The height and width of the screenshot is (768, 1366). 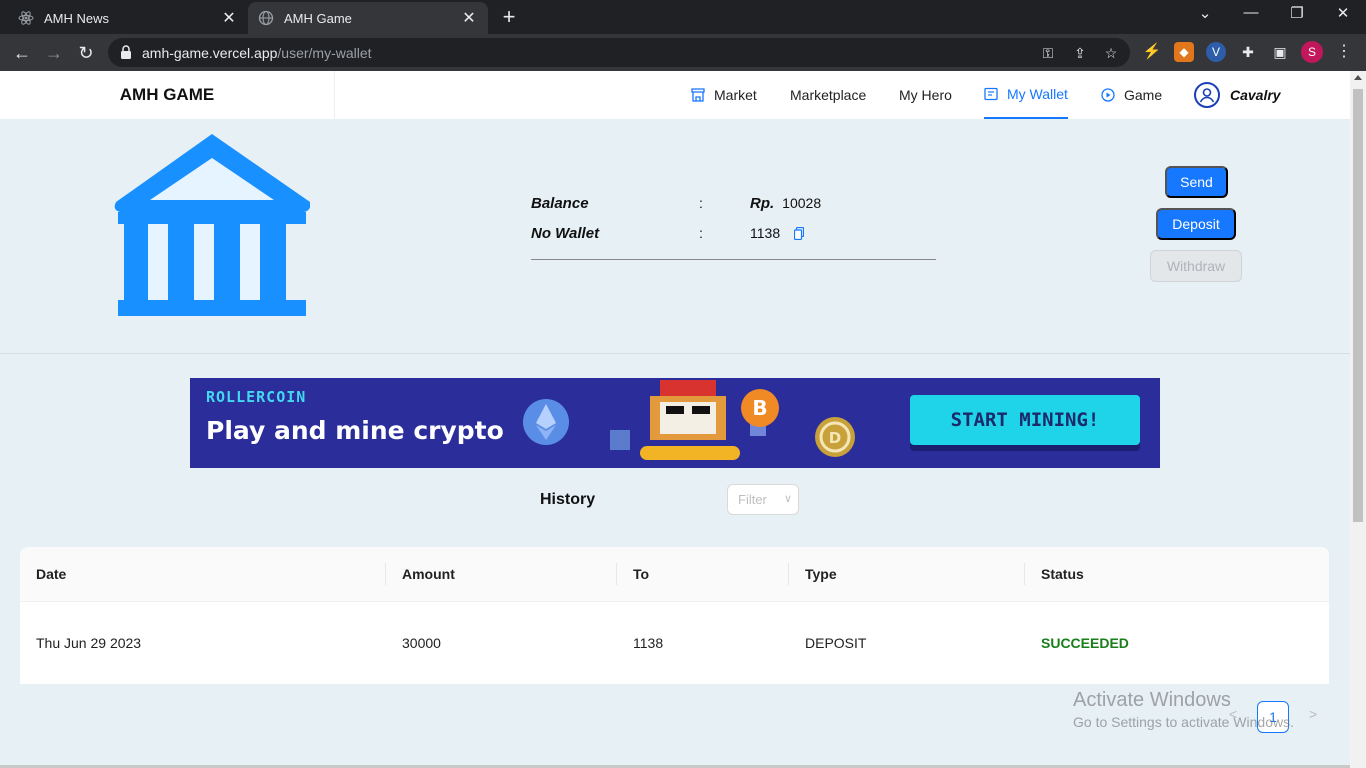 What do you see at coordinates (1358, 77) in the screenshot?
I see `scroll-up-icon` at bounding box center [1358, 77].